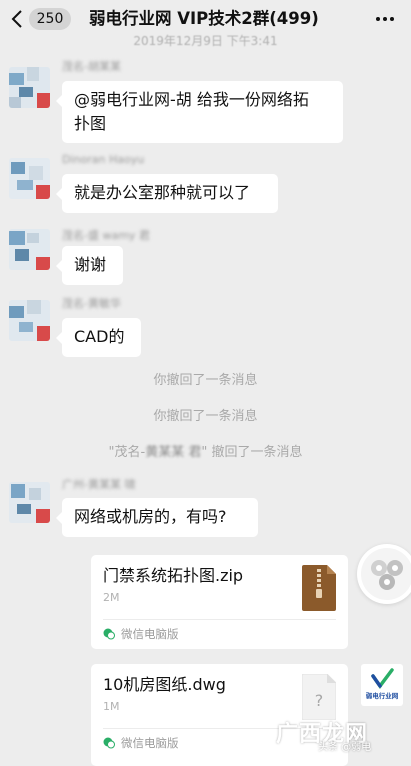 This screenshot has height=766, width=411. Describe the element at coordinates (382, 685) in the screenshot. I see `brand-avatar: 弱电行业网` at that location.